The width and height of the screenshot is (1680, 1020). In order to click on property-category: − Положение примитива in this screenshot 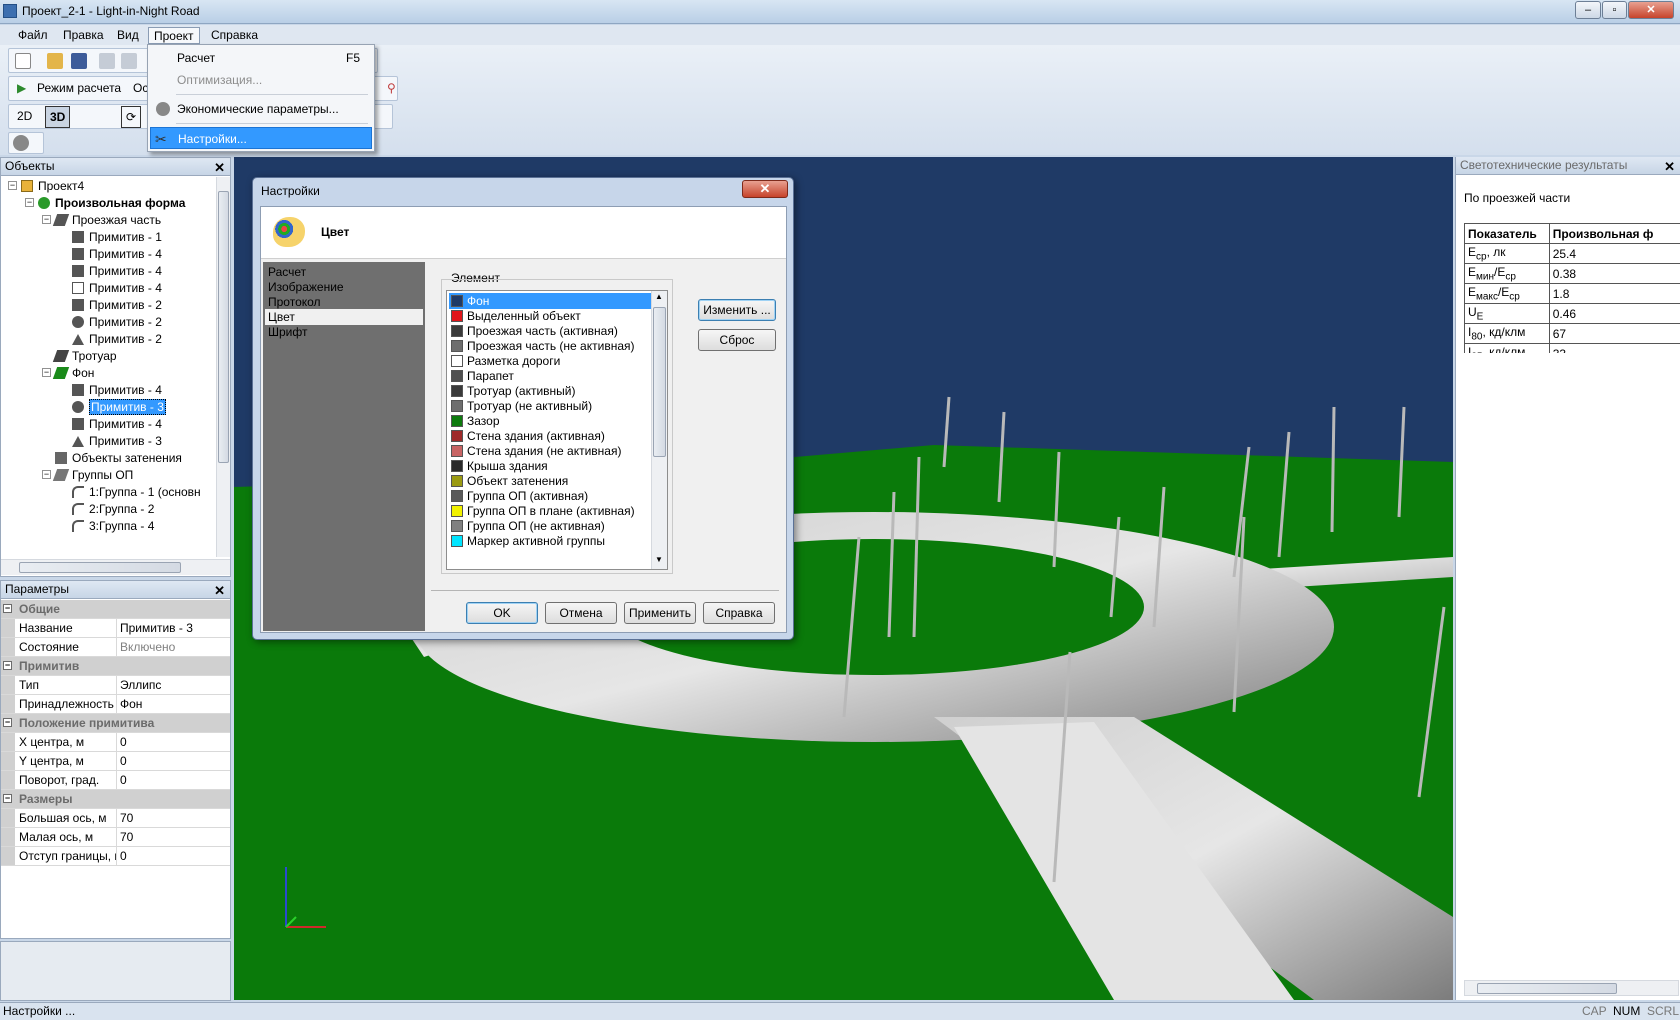, I will do `click(115, 723)`.